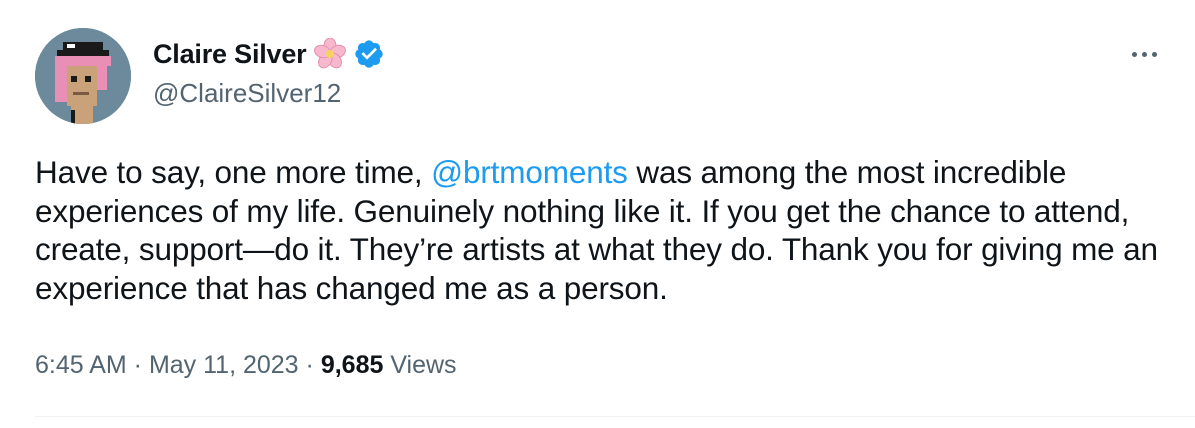 The image size is (1195, 428). I want to click on mention-link: @brtmoments, so click(529, 172).